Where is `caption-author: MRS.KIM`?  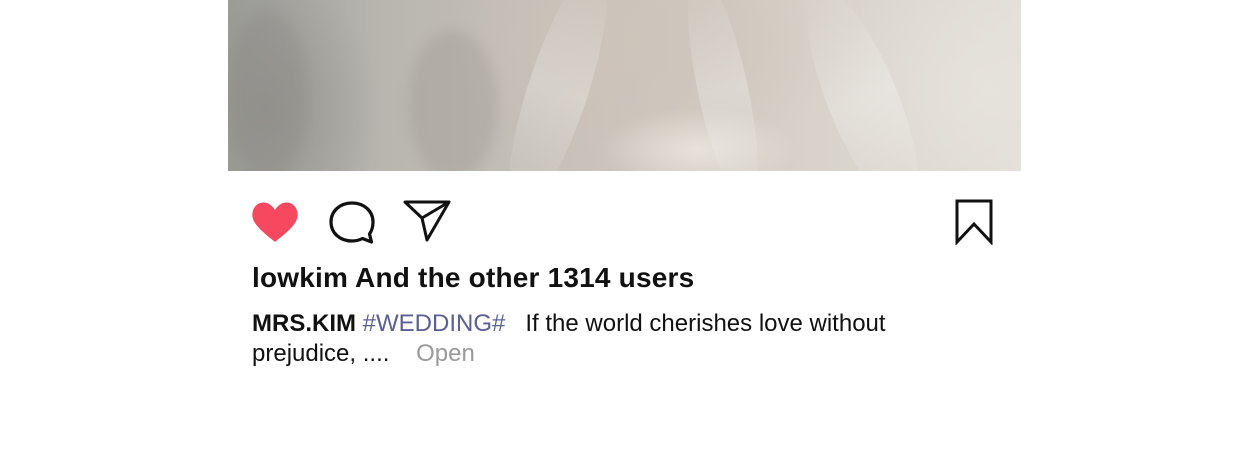 caption-author: MRS.KIM is located at coordinates (304, 323).